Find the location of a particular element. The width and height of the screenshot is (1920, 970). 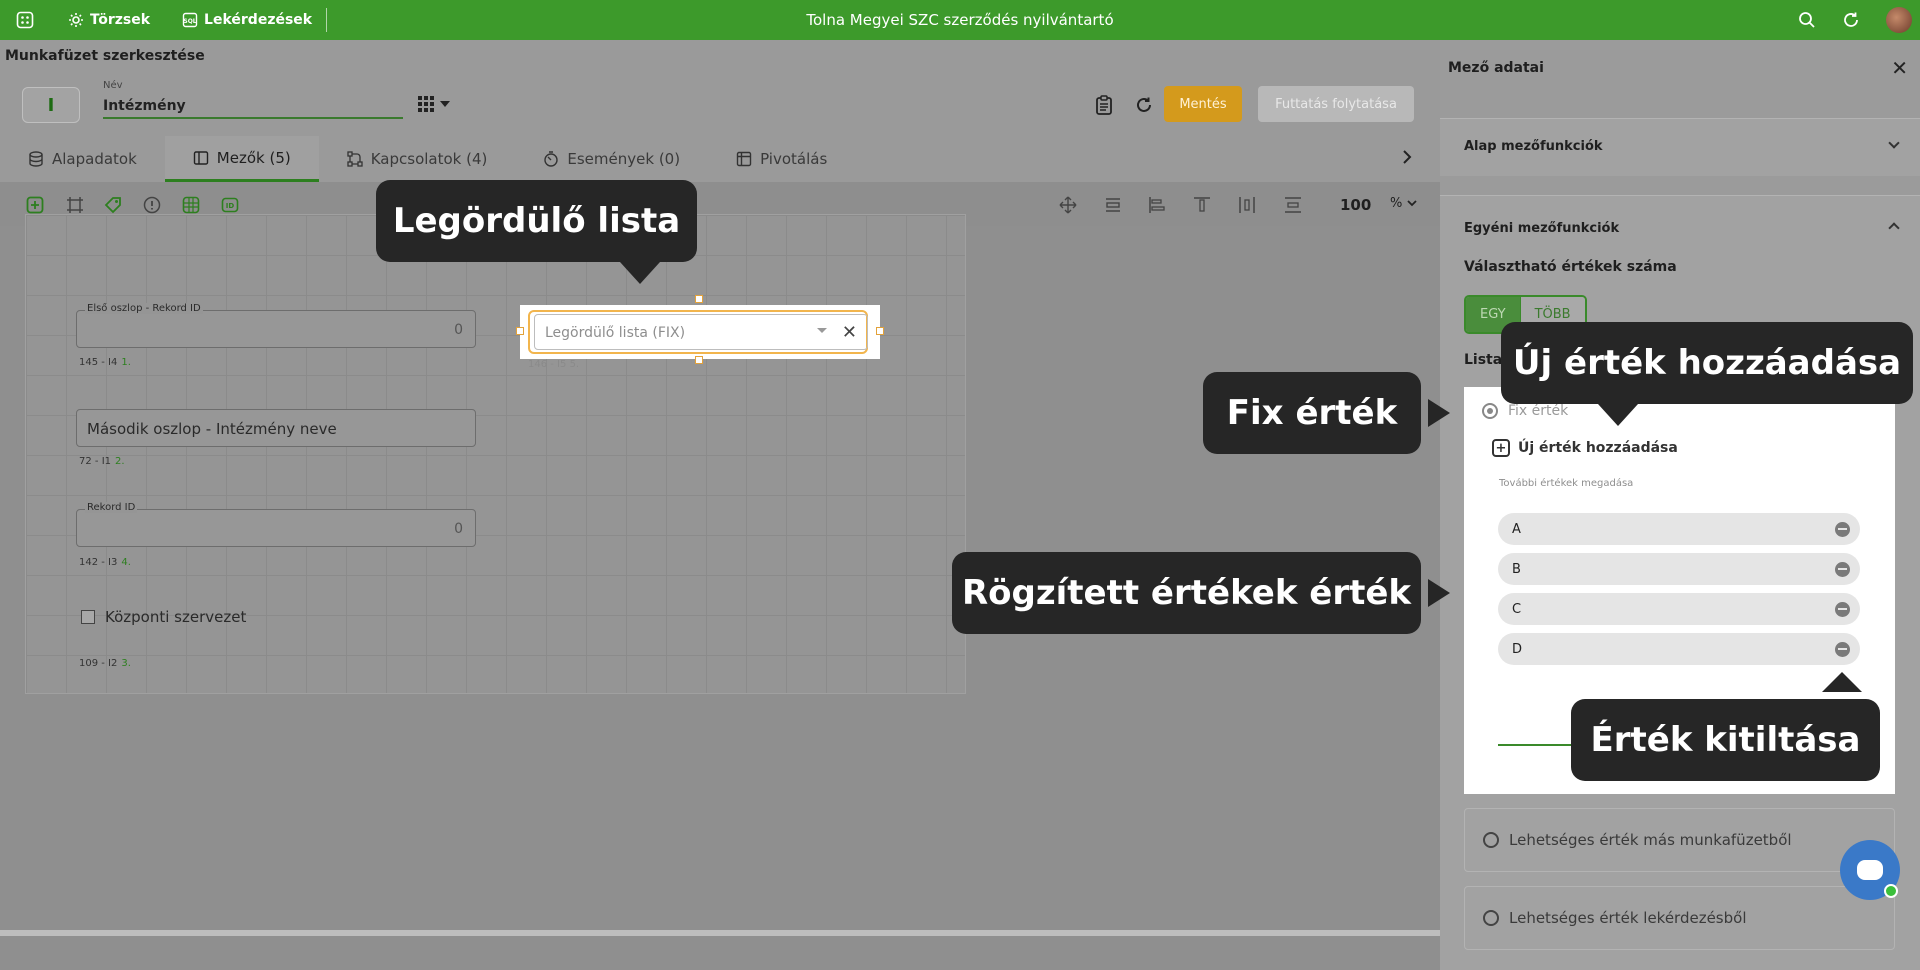

sql-icon: SQL is located at coordinates (190, 20).